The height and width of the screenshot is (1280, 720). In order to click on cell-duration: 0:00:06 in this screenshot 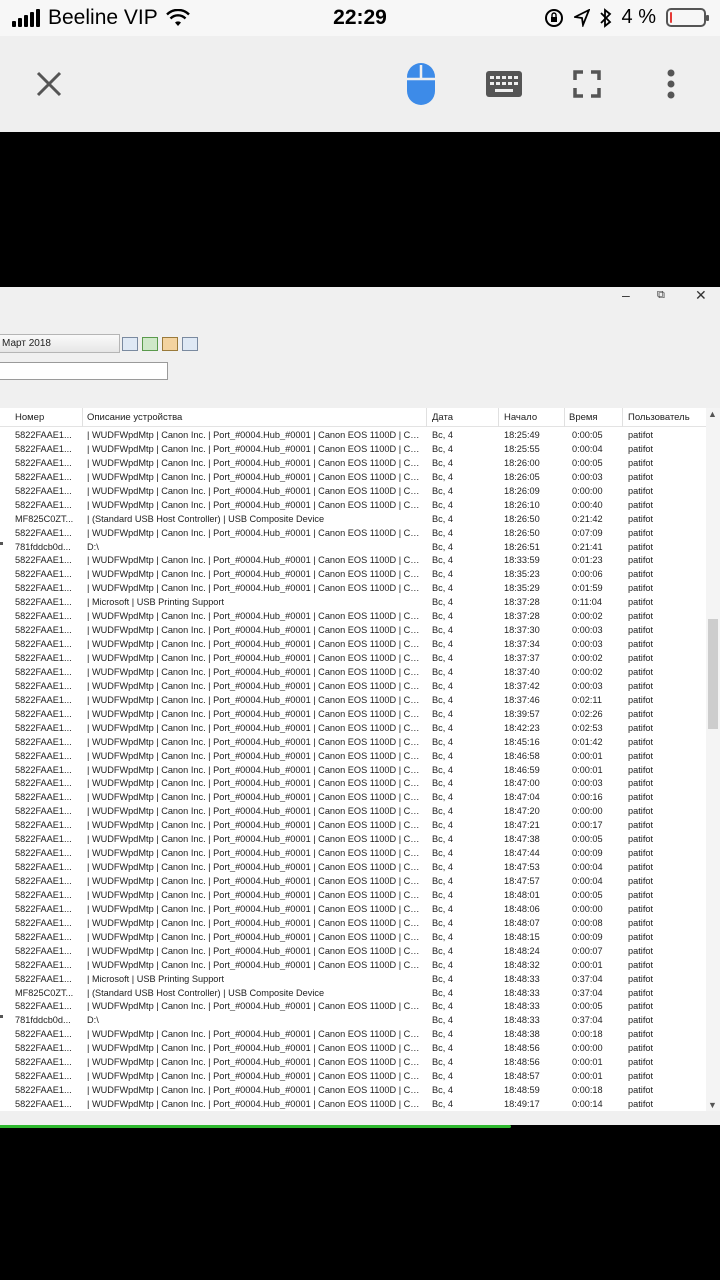, I will do `click(587, 574)`.